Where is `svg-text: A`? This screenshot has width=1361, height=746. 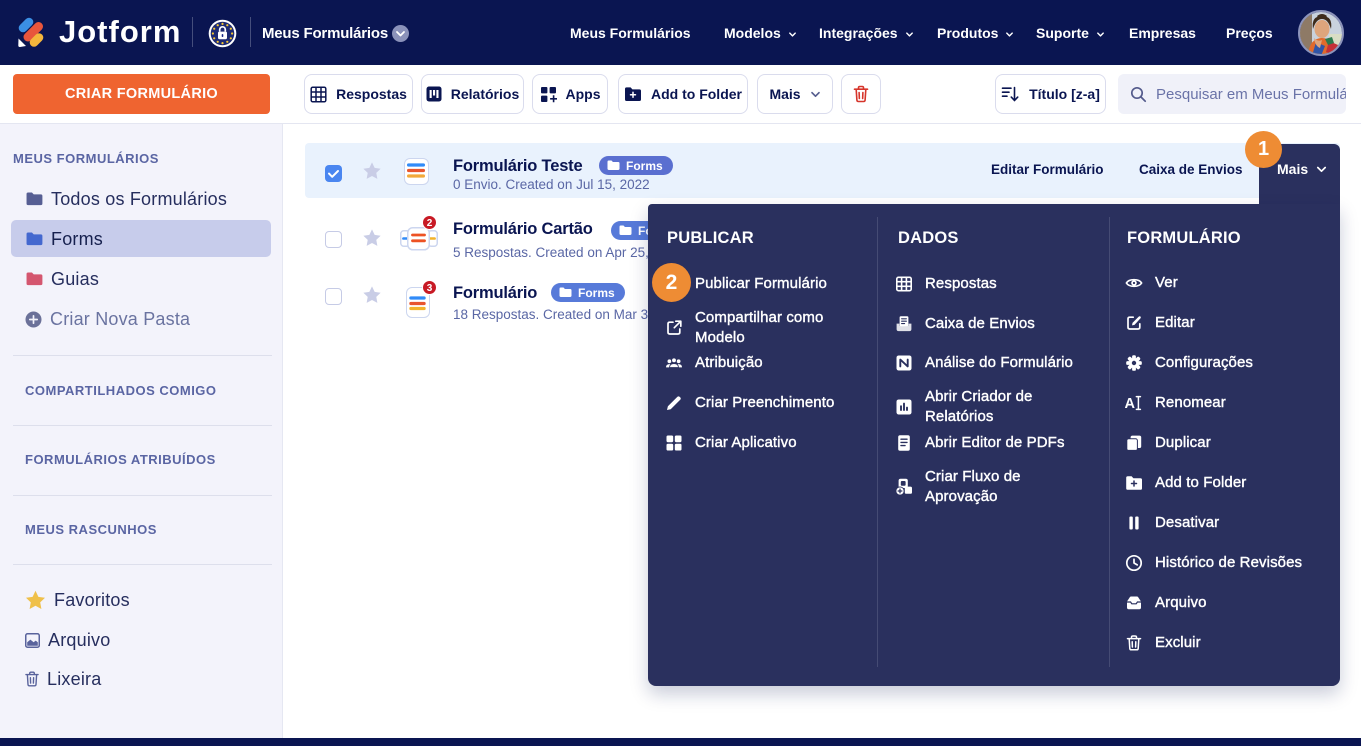
svg-text: A is located at coordinates (1130, 404).